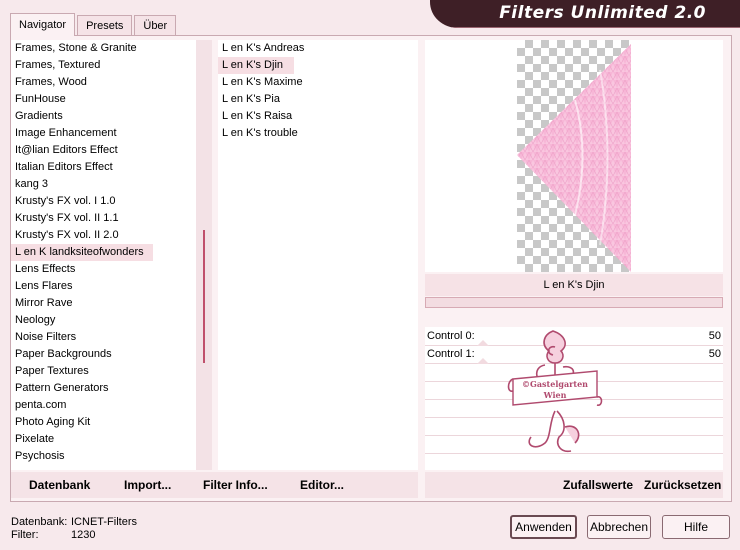 This screenshot has width=740, height=550. Describe the element at coordinates (64, 150) in the screenshot. I see `category-item: It@lian Editors Effect` at that location.